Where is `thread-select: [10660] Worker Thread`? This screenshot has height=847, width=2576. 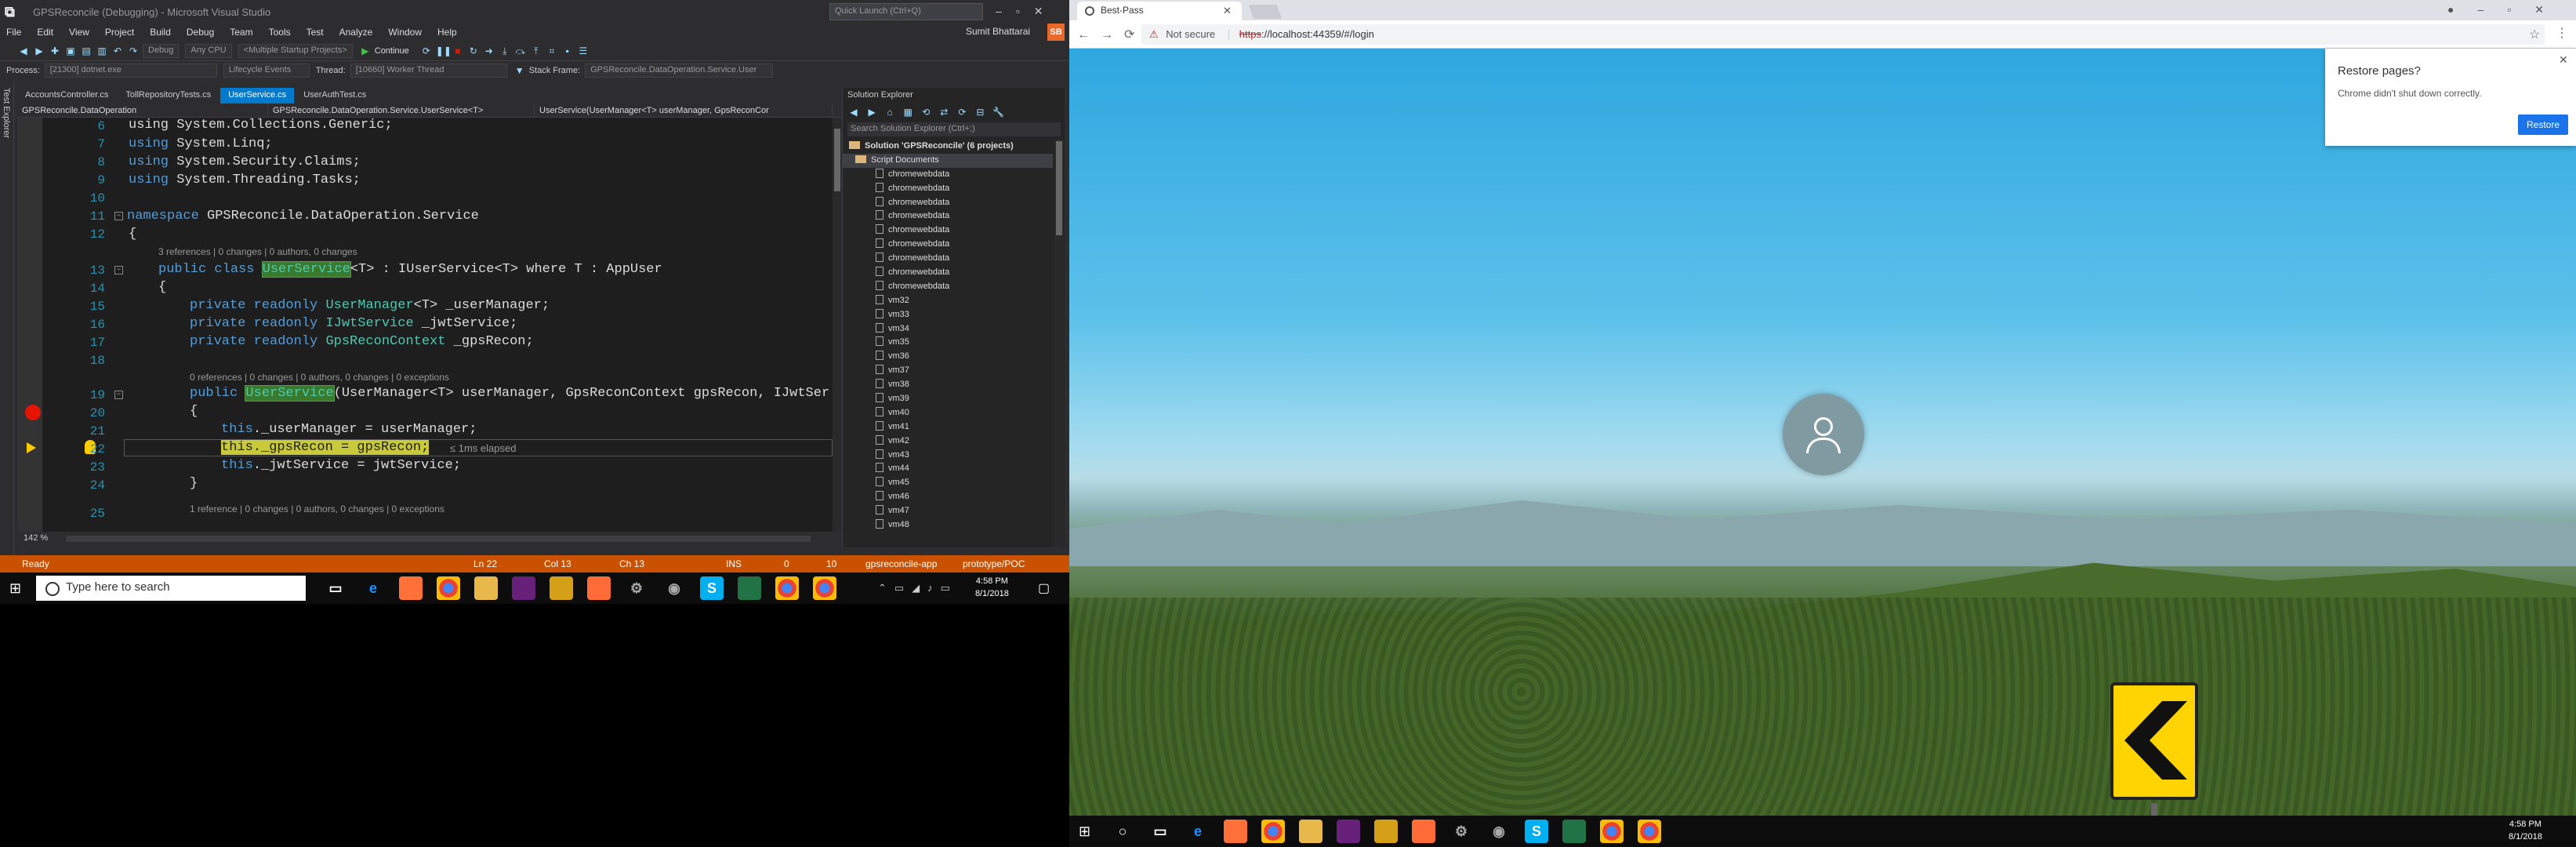
thread-select: [10660] Worker Thread is located at coordinates (428, 71).